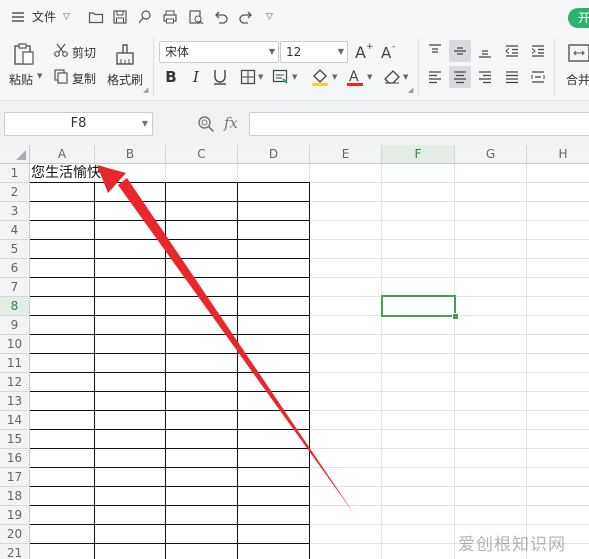 Image resolution: width=589 pixels, height=559 pixels. Describe the element at coordinates (419, 124) in the screenshot. I see `formula-input` at that location.